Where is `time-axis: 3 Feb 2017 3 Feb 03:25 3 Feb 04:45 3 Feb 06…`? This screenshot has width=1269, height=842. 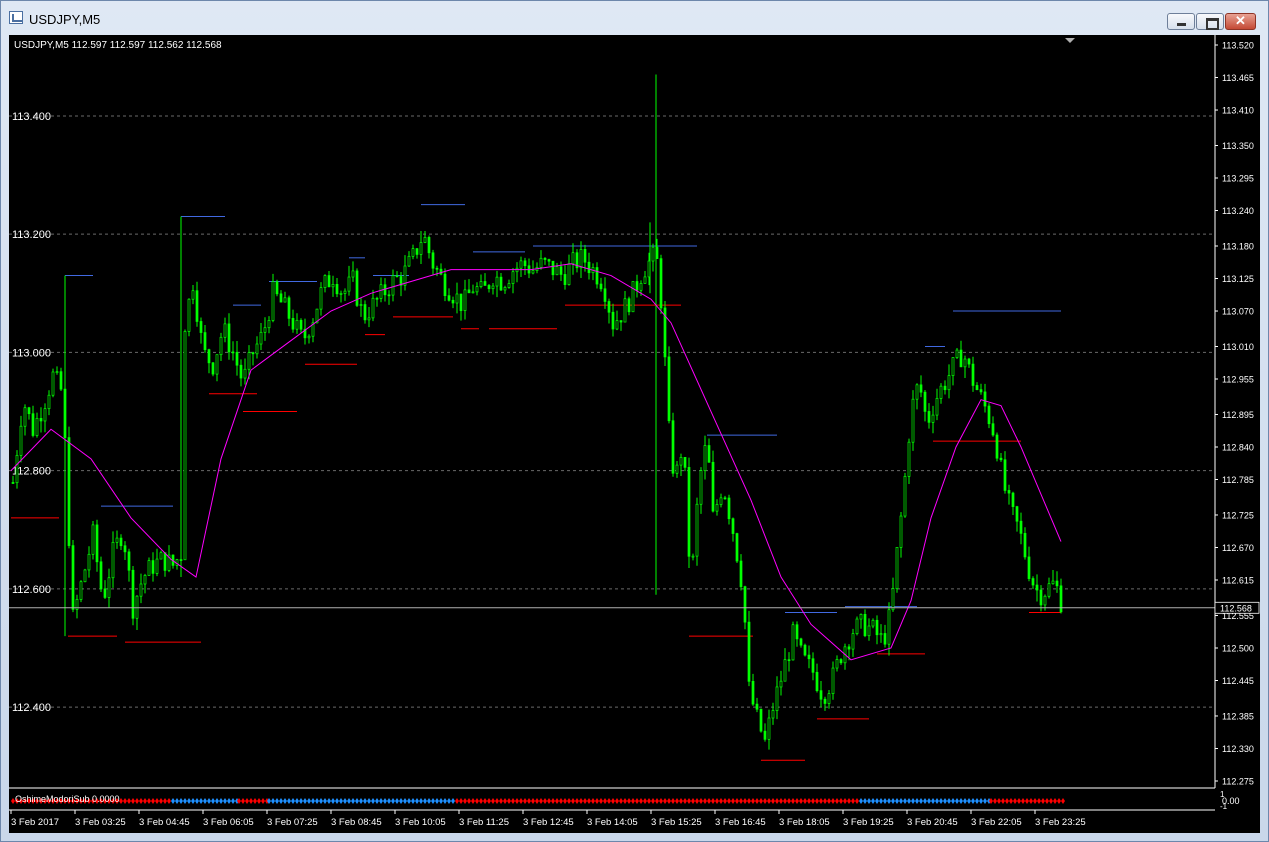 time-axis: 3 Feb 2017 3 Feb 03:25 3 Feb 04:45 3 Feb 06… is located at coordinates (548, 819).